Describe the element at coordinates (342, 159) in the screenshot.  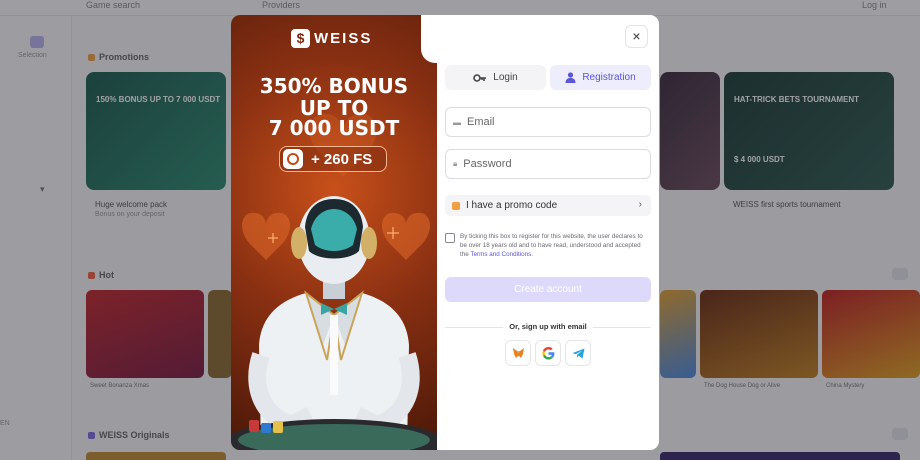
I see `free-spins-text: + 260 FS` at that location.